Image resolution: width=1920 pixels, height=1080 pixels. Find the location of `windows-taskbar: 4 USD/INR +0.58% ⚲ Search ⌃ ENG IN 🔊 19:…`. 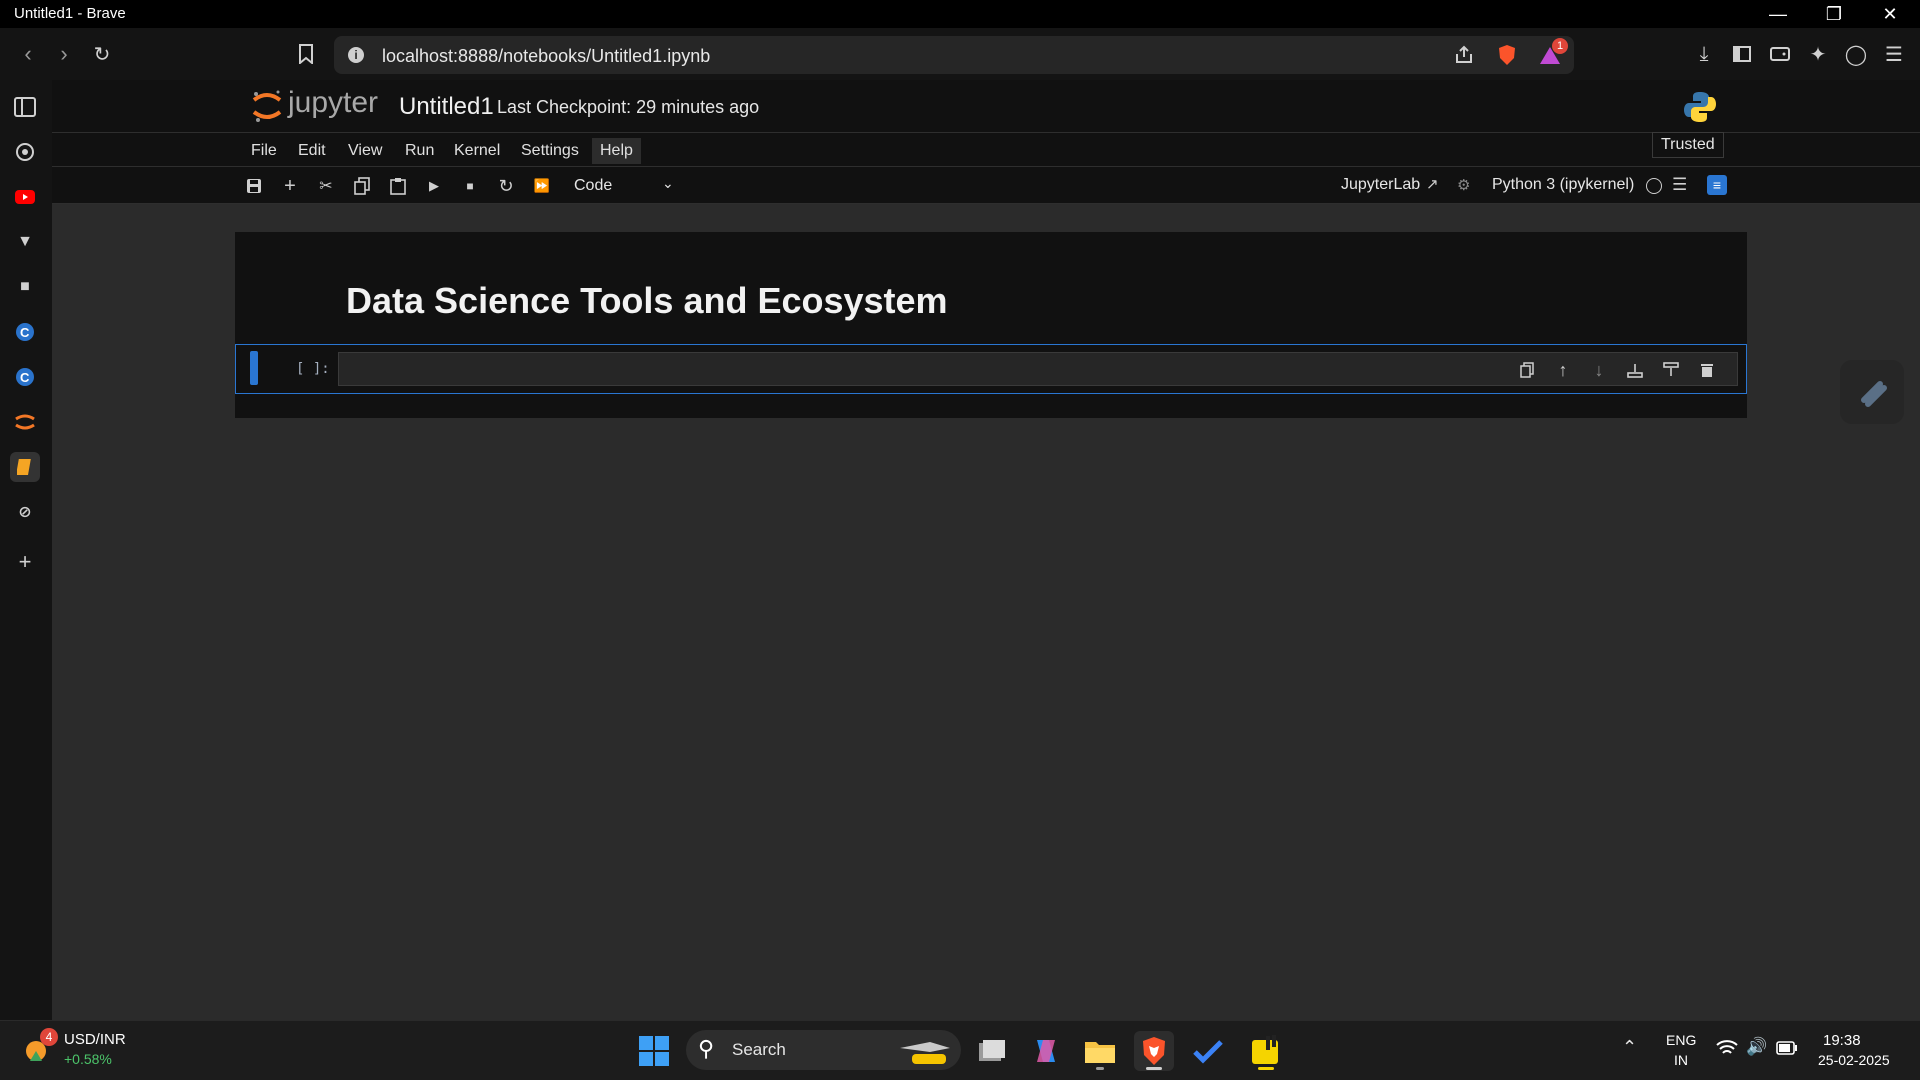

windows-taskbar: 4 USD/INR +0.58% ⚲ Search ⌃ ENG IN 🔊 19:… is located at coordinates (960, 1050).